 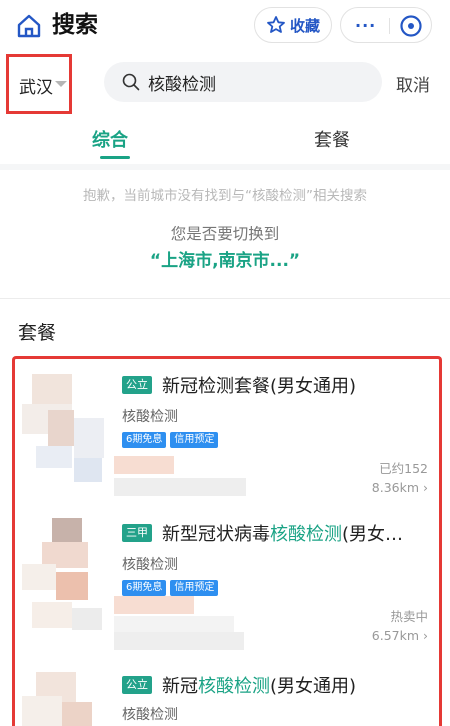 I want to click on more-menu-button: ···, so click(x=365, y=25).